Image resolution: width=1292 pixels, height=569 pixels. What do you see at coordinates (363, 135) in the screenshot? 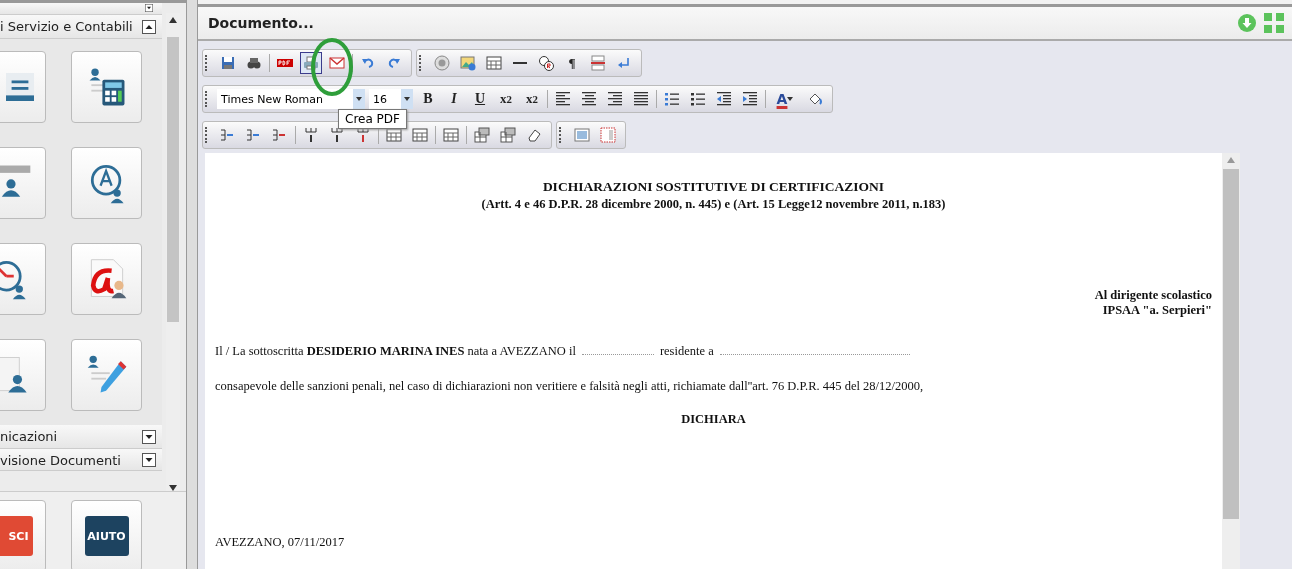
I see `delete-row-icon` at bounding box center [363, 135].